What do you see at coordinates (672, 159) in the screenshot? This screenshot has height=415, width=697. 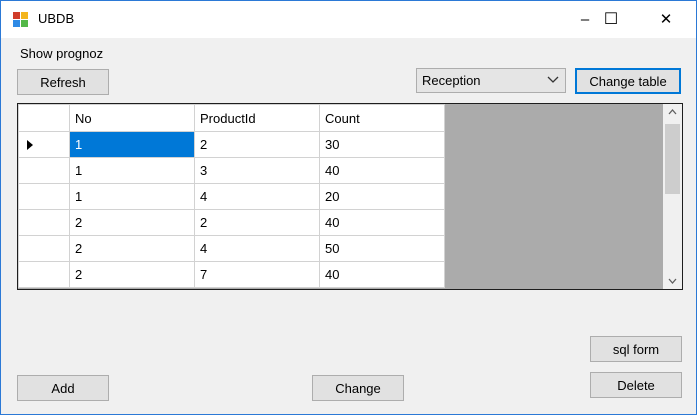 I see `scrollbar-thumb` at bounding box center [672, 159].